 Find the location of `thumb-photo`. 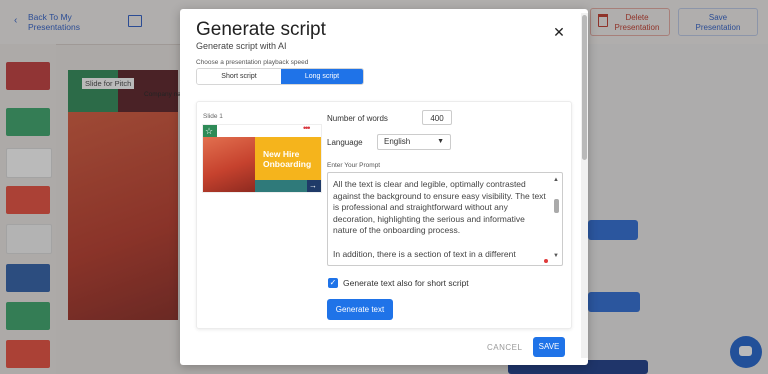

thumb-photo is located at coordinates (229, 164).